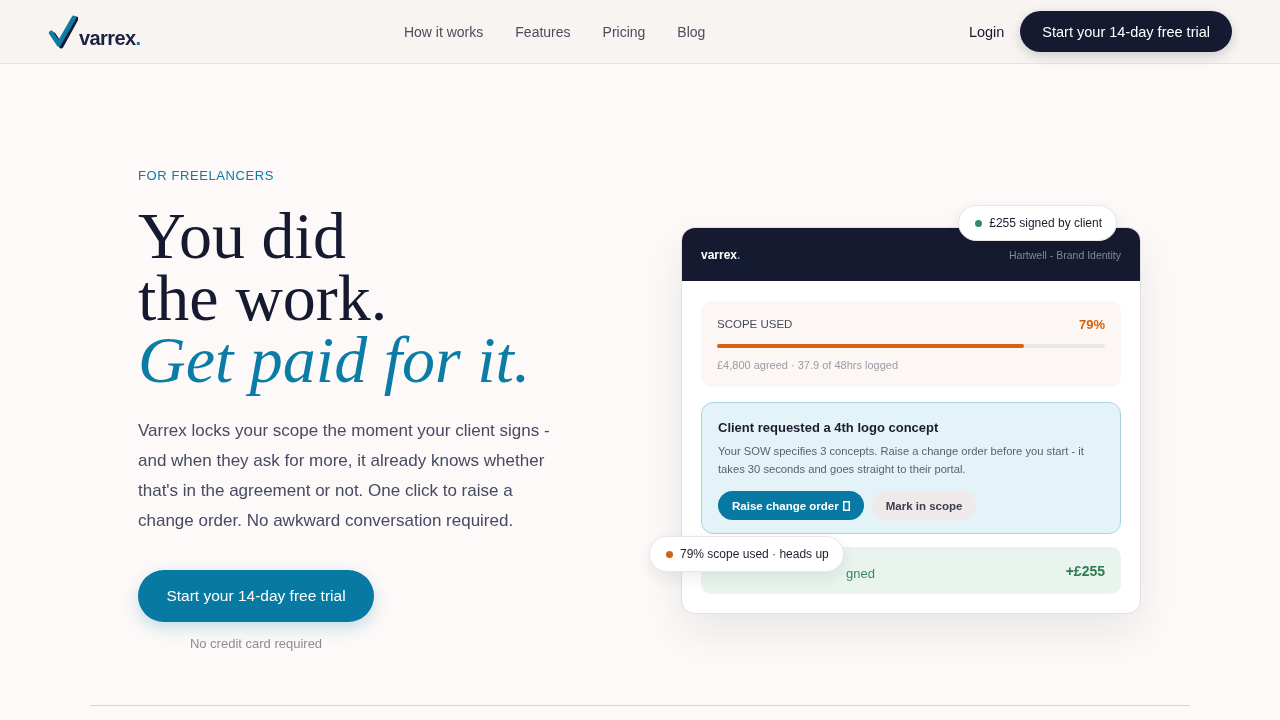  What do you see at coordinates (754, 554) in the screenshot?
I see `toast-text: 79% scope used · heads up` at bounding box center [754, 554].